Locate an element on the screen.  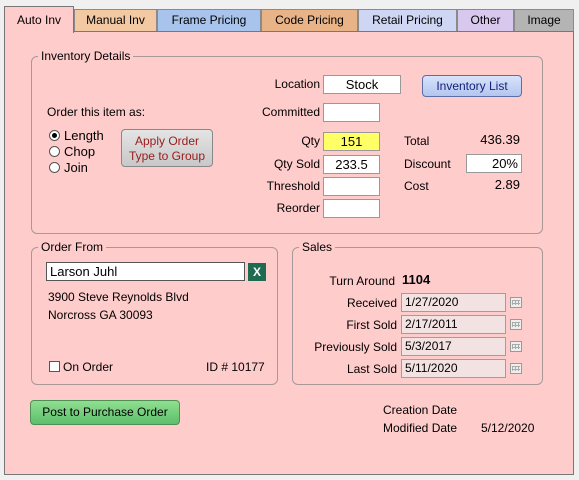
apply-order-type-button: Apply Order Type to Group is located at coordinates (167, 148).